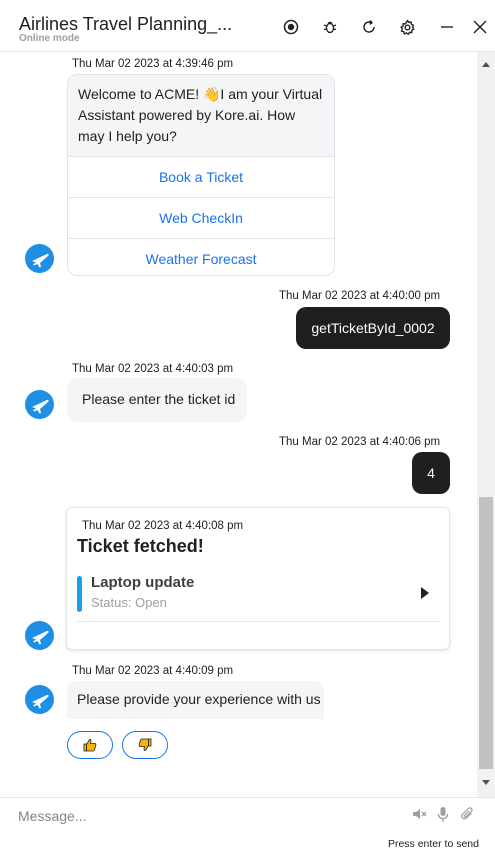  What do you see at coordinates (360, 296) in the screenshot?
I see `message-timestamp: Thu Mar 02 2023 at 4:40:00 pm` at bounding box center [360, 296].